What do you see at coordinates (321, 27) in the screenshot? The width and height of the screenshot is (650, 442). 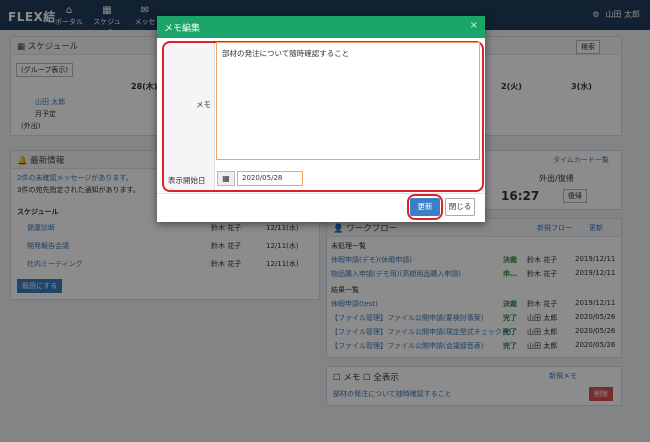 I see `dialog-header: メモ編集 ×` at bounding box center [321, 27].